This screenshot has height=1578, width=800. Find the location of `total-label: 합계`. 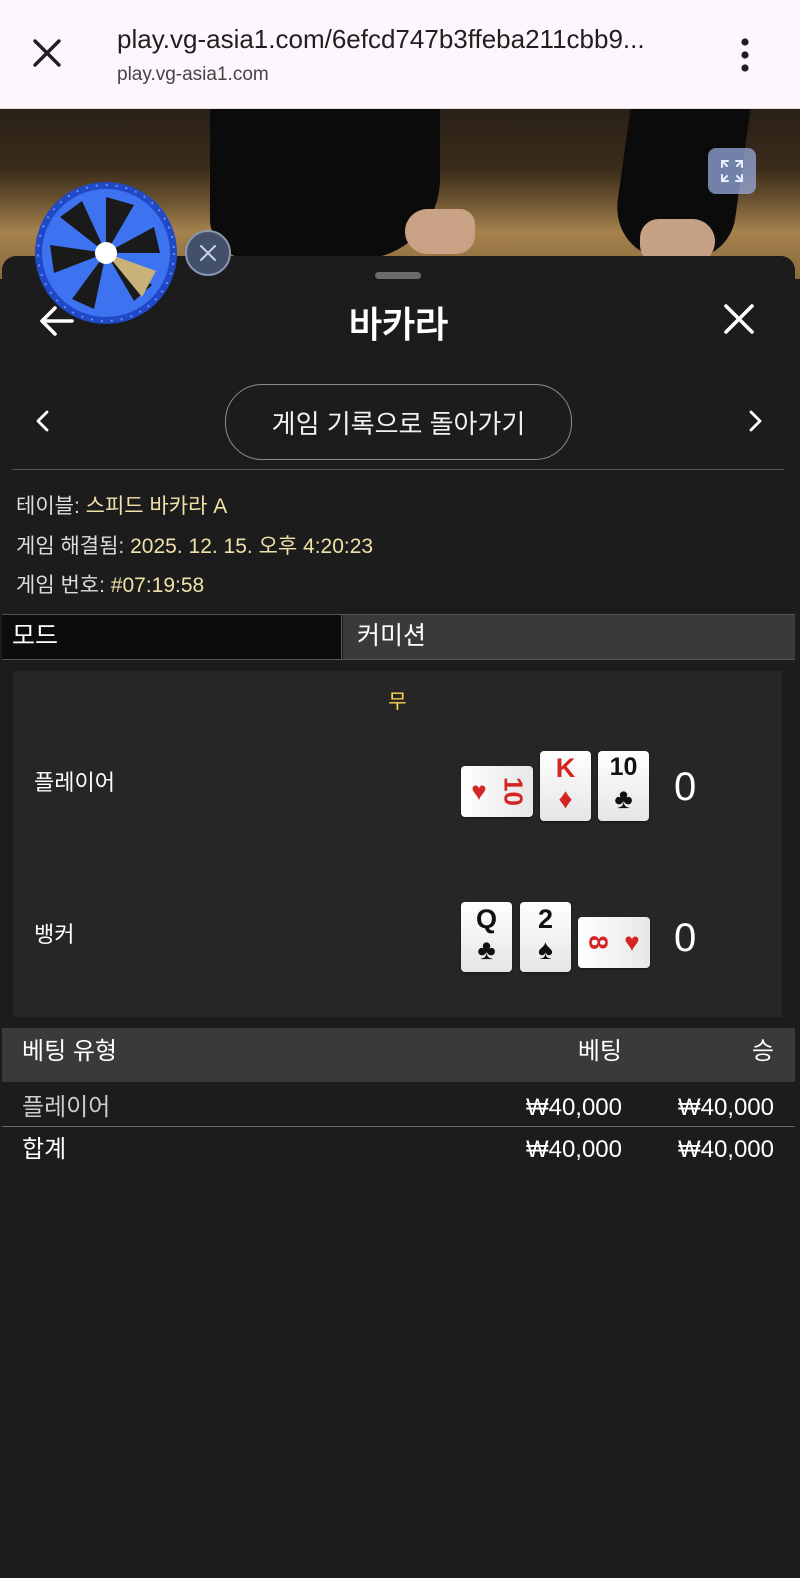

total-label: 합계 is located at coordinates (44, 1149).